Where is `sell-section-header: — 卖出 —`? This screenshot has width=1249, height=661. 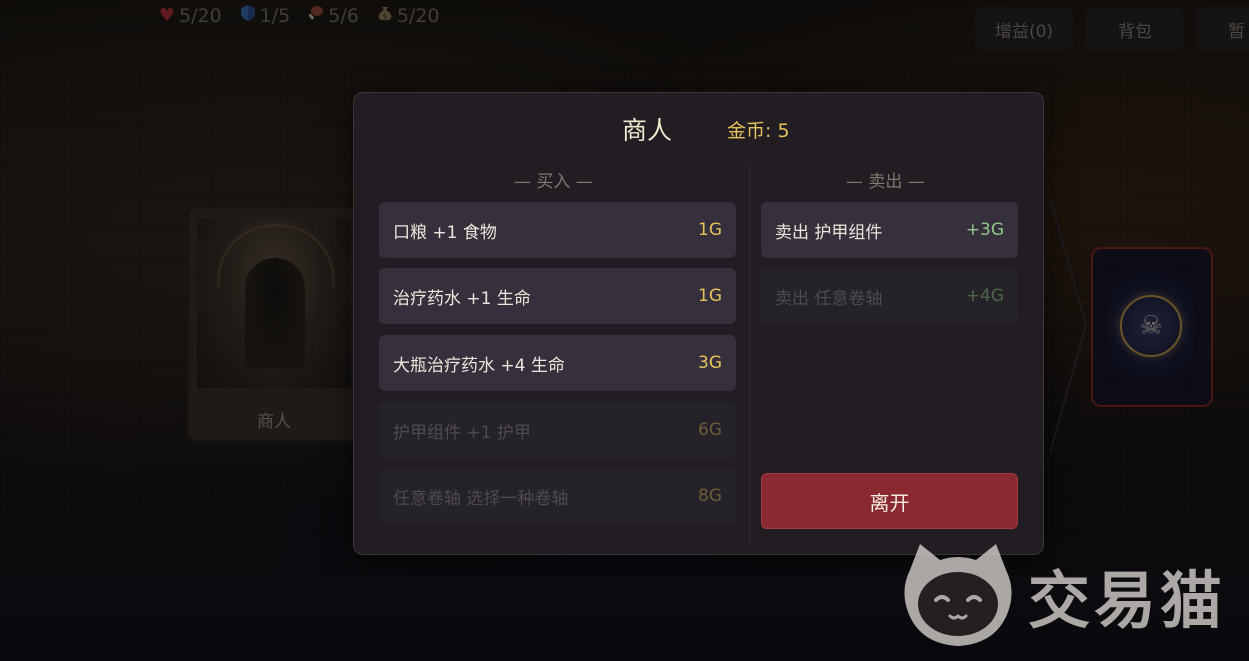 sell-section-header: — 卖出 — is located at coordinates (885, 182).